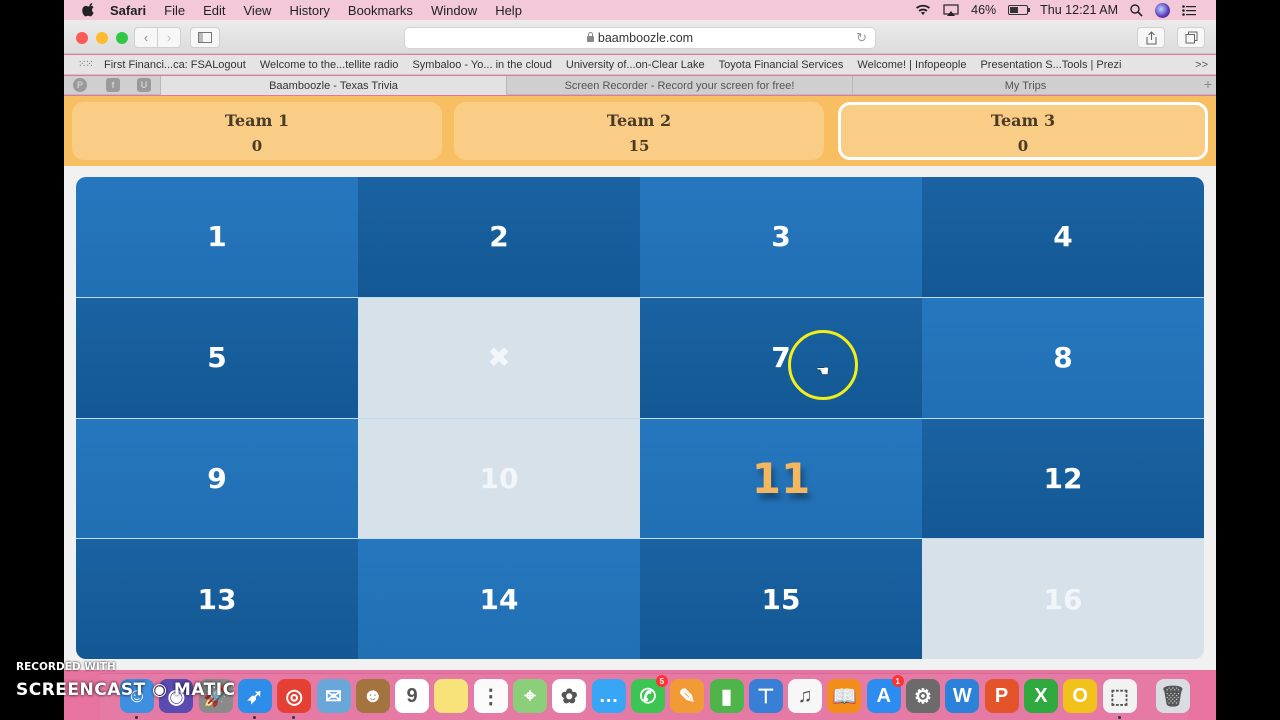 The width and height of the screenshot is (1280, 720). Describe the element at coordinates (1151, 37) in the screenshot. I see `share-button` at that location.